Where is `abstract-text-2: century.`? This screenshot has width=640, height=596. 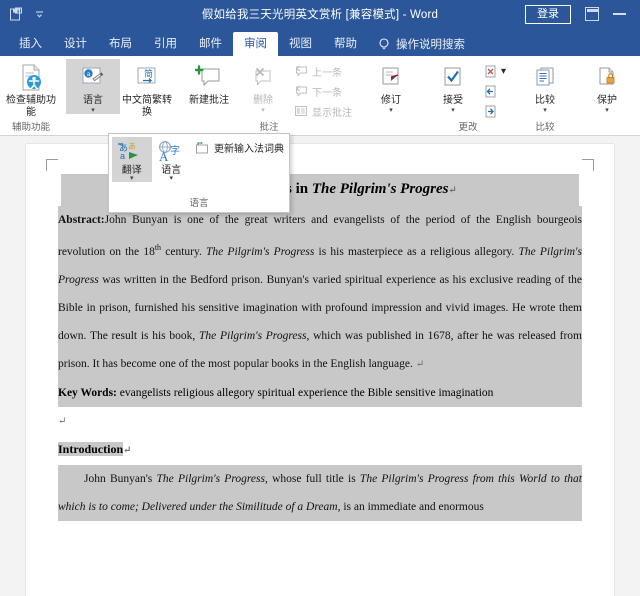 abstract-text-2: century. is located at coordinates (184, 251).